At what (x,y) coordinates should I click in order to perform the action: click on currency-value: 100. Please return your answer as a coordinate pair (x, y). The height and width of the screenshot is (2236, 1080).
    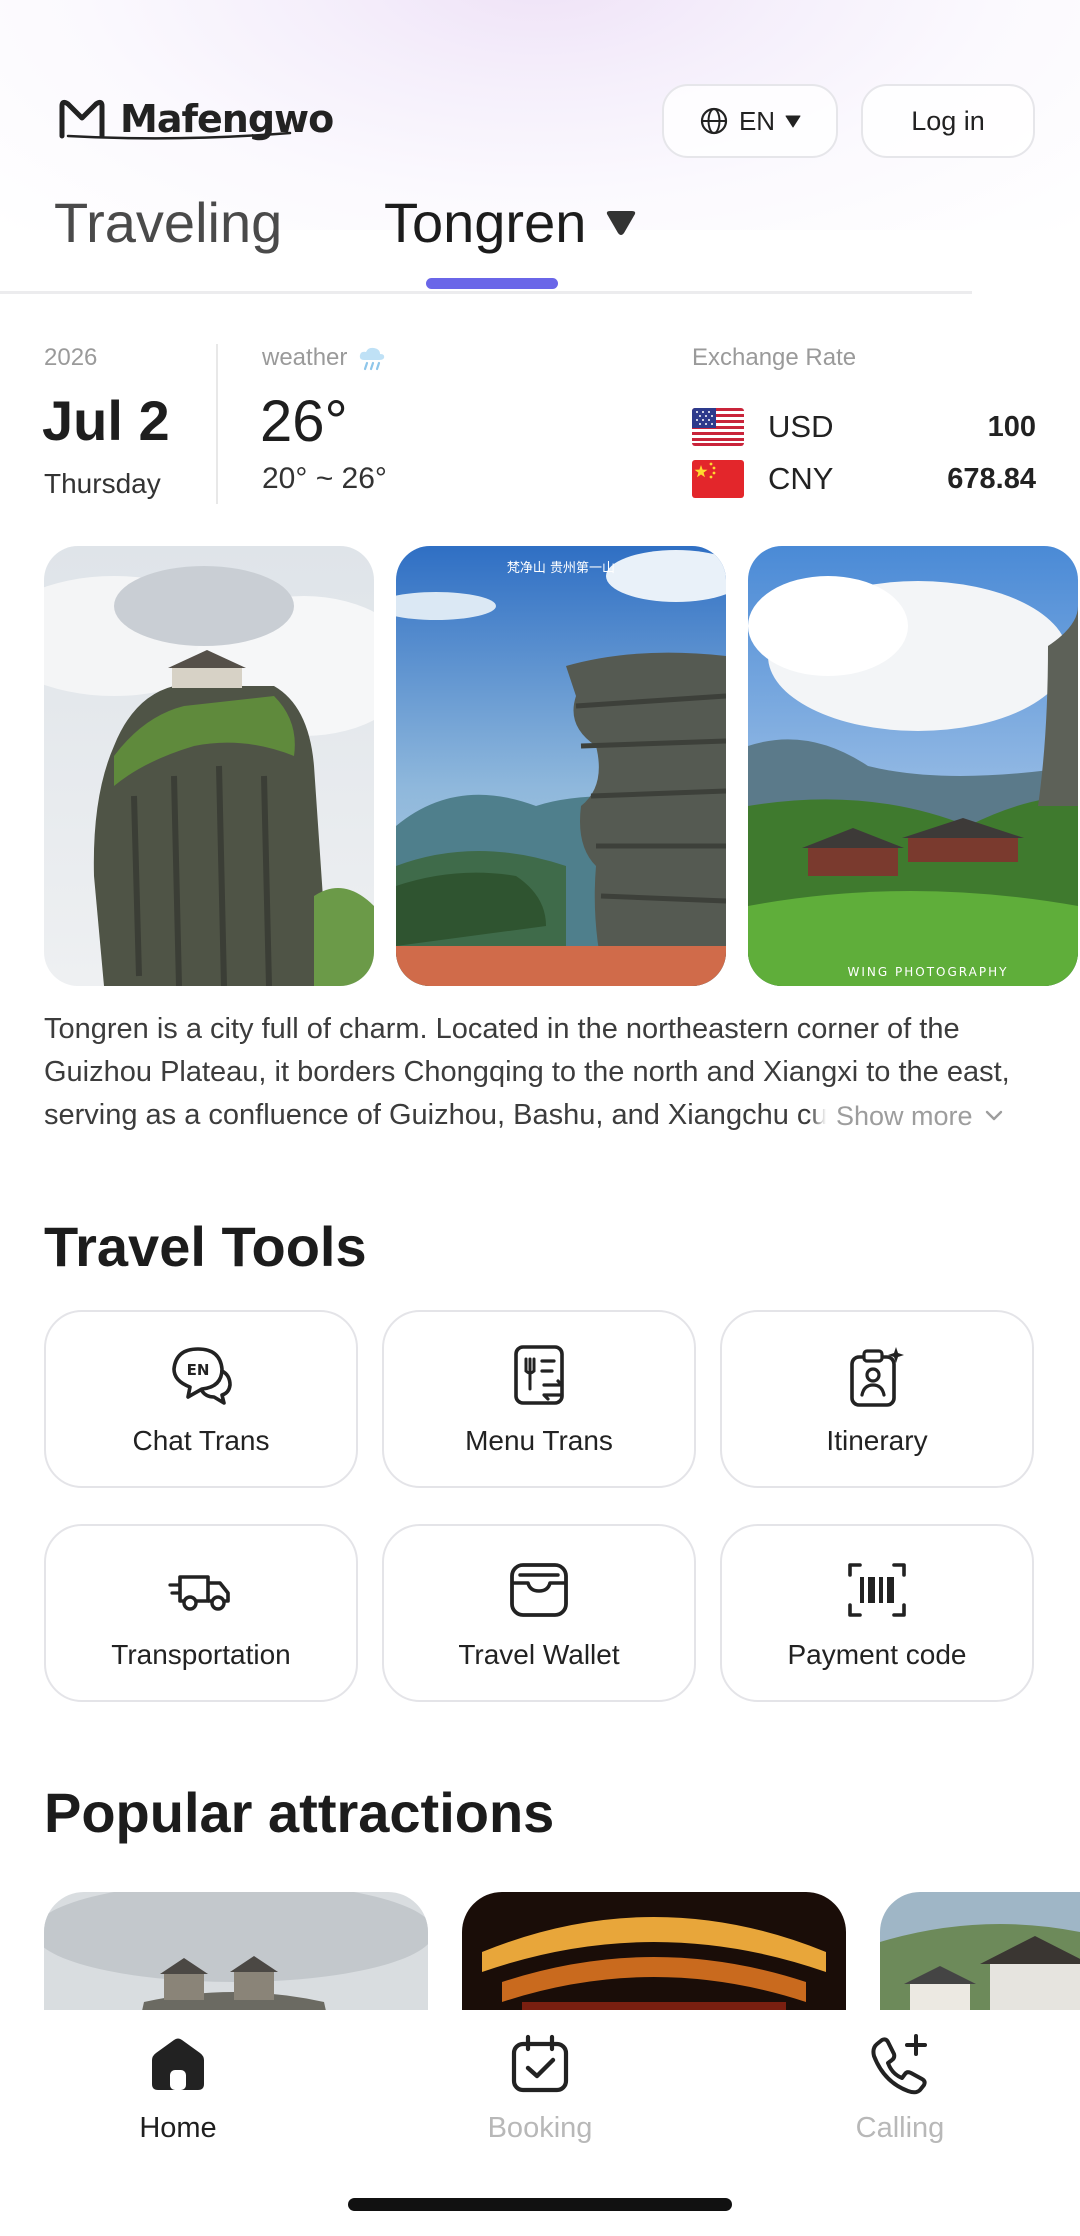
    Looking at the image, I should click on (1011, 426).